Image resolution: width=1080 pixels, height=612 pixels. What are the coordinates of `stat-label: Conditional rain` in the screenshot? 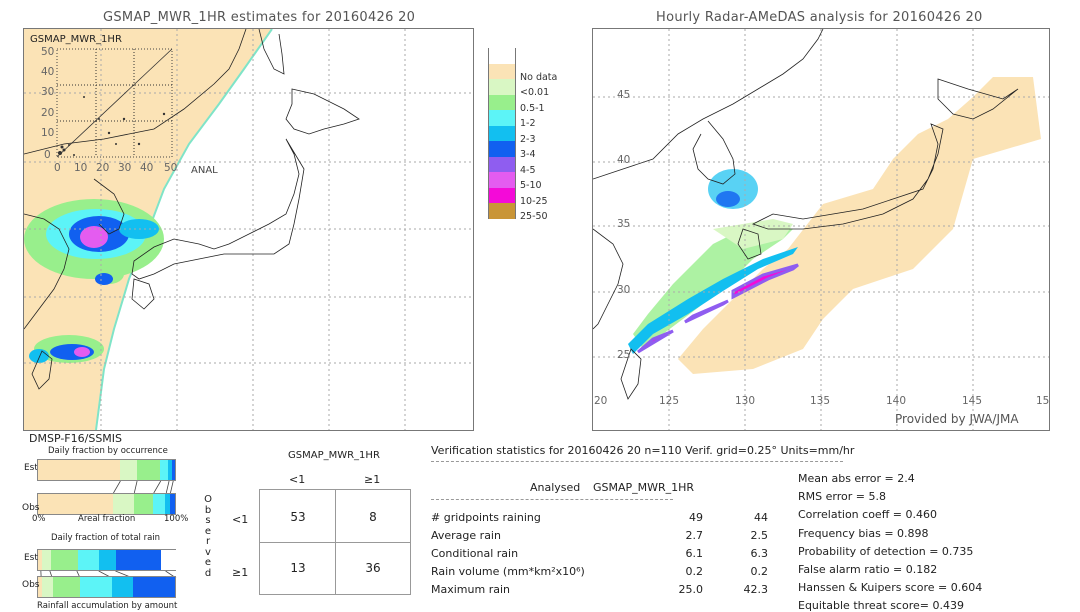 It's located at (475, 553).